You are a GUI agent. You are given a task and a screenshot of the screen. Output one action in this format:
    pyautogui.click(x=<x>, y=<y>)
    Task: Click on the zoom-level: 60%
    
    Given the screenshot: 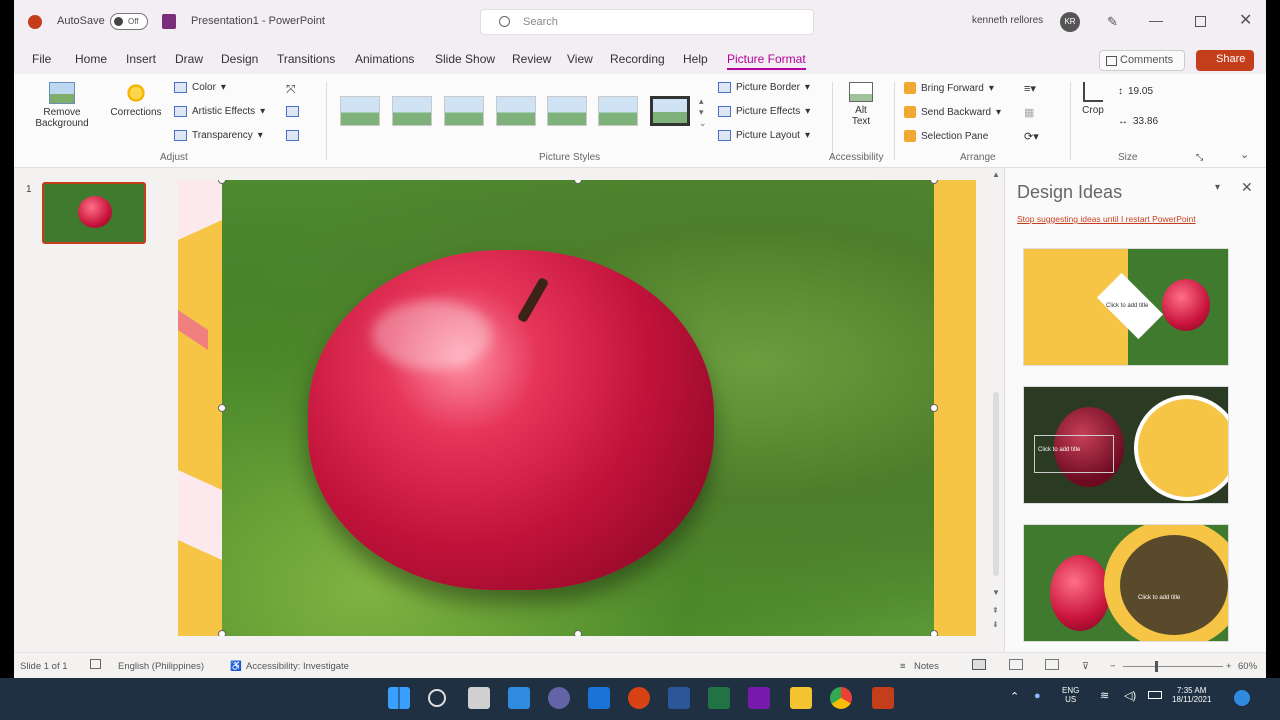 What is the action you would take?
    pyautogui.click(x=1247, y=666)
    